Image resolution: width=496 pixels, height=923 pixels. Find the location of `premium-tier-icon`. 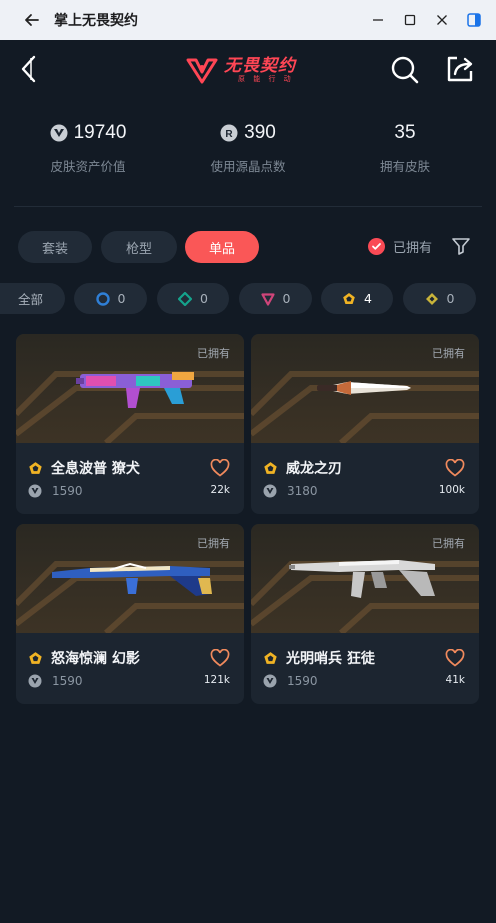

premium-tier-icon is located at coordinates (267, 299).